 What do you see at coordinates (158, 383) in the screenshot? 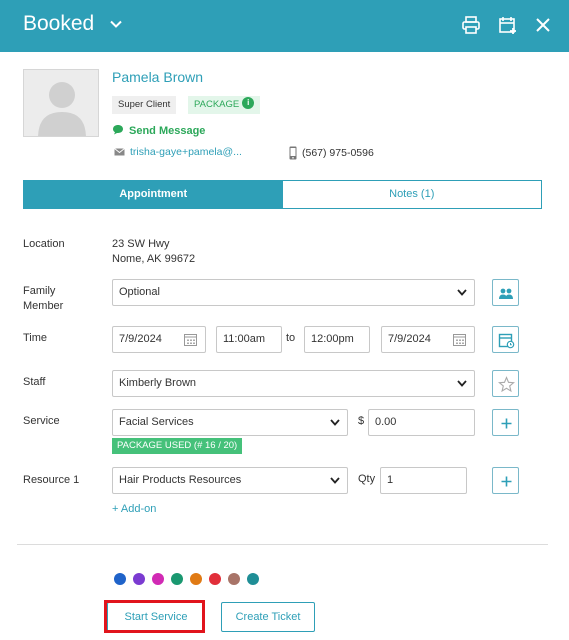
I see `staff-value: Kimberly Brown` at bounding box center [158, 383].